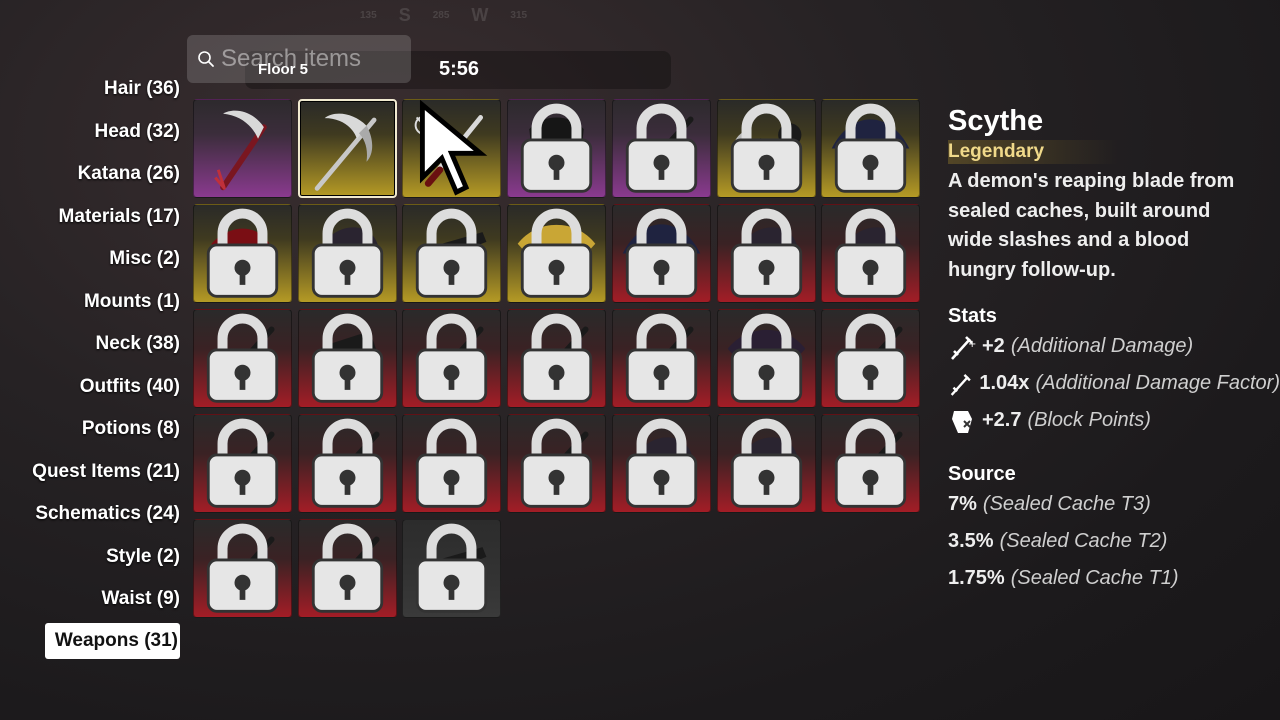 This screenshot has width=1280, height=720. What do you see at coordinates (480, 14) in the screenshot?
I see `compass-direction: W` at bounding box center [480, 14].